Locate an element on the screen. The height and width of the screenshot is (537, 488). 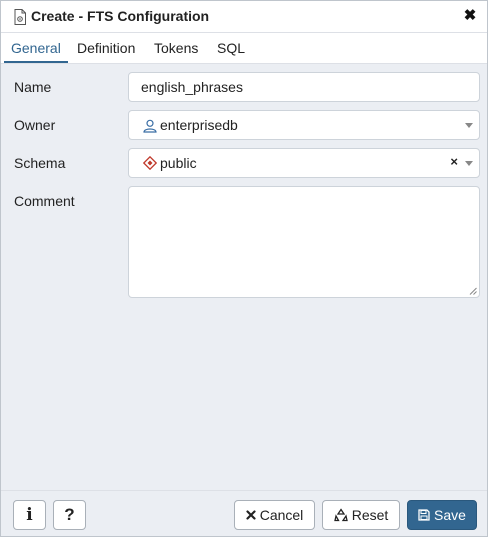
info-button: i is located at coordinates (29, 515).